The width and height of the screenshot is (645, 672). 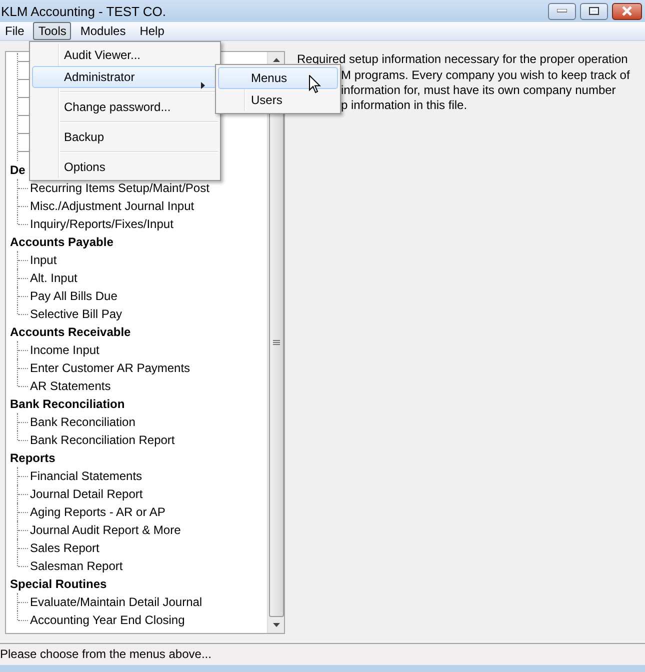 What do you see at coordinates (462, 59) in the screenshot?
I see `description-line: Required setup information necessary for the proper operation` at bounding box center [462, 59].